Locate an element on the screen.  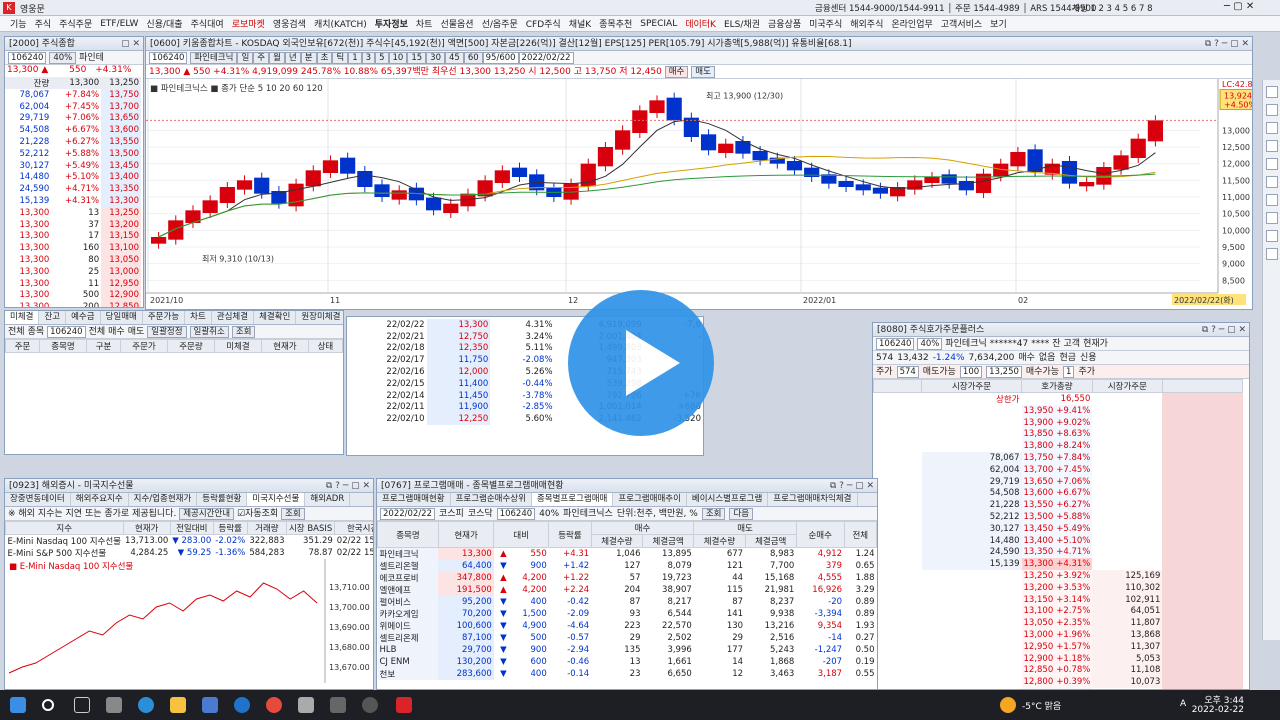
ob-price: 13,500 +5.88% is located at coordinates (1057, 517).